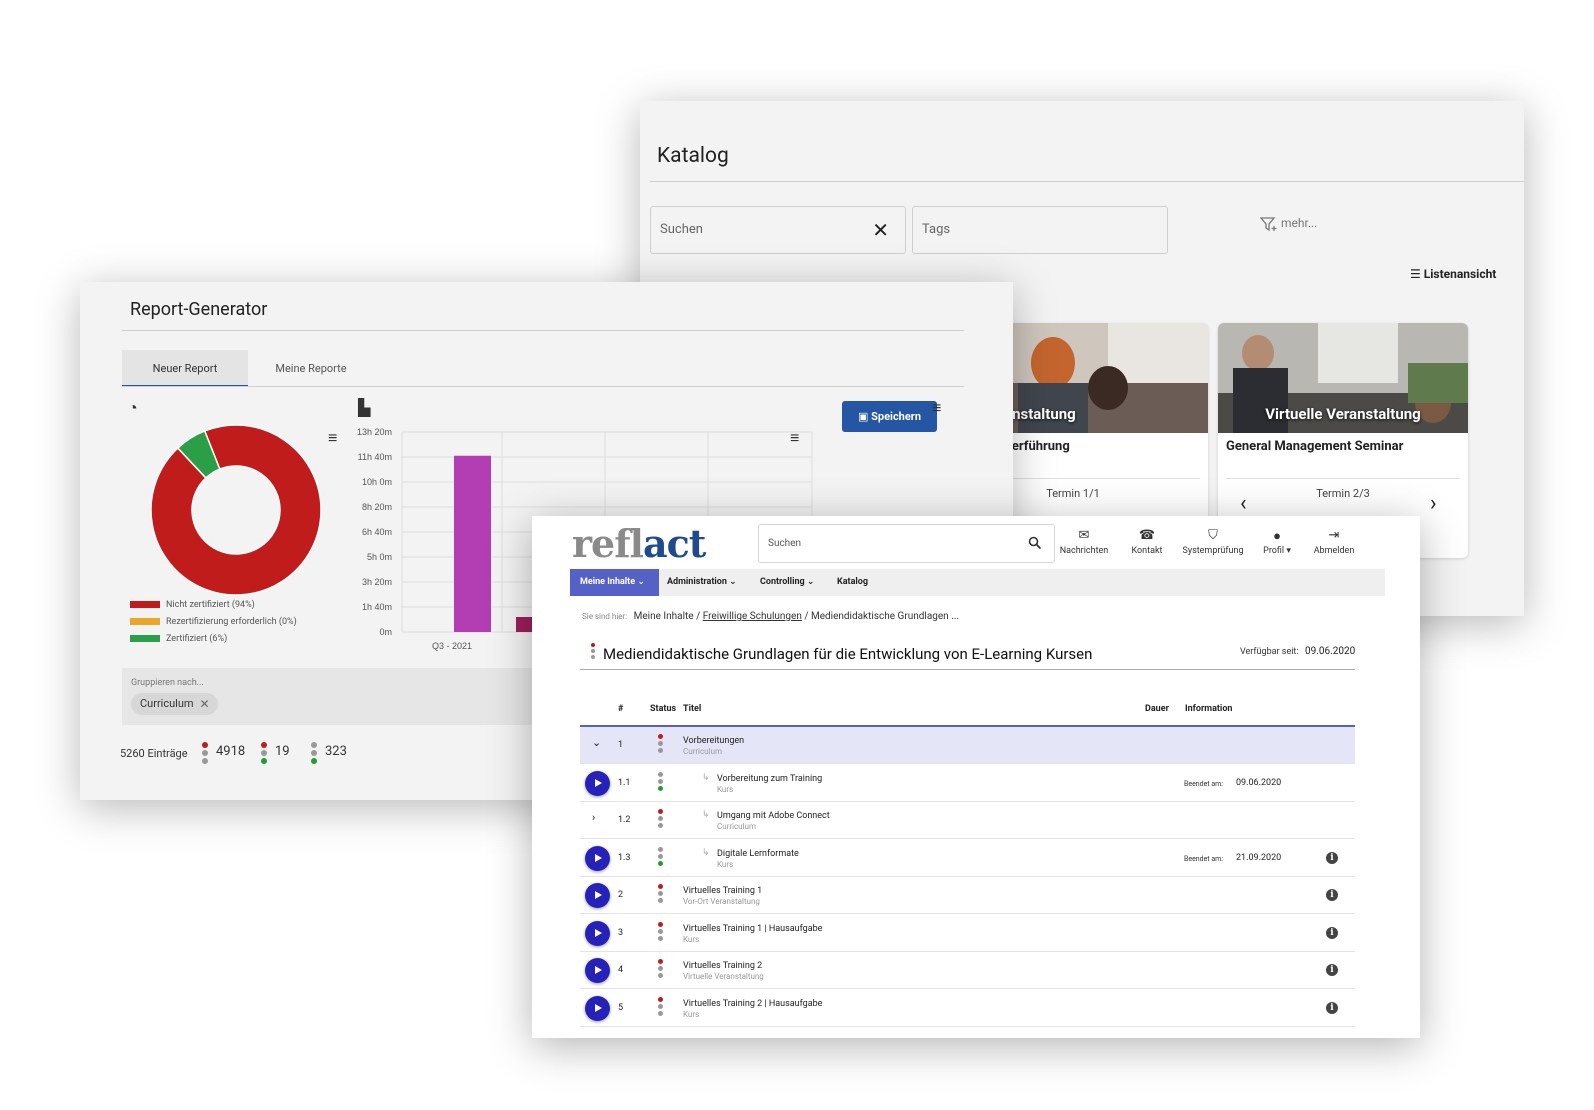 The height and width of the screenshot is (1110, 1594). Describe the element at coordinates (702, 582) in the screenshot. I see `nav-administration: Administration ⌄` at that location.